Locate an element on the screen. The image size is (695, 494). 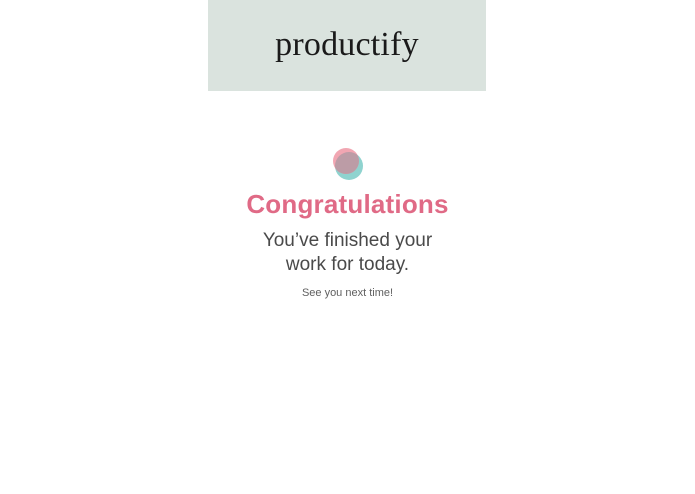
finished-message: You’ve finished your work for today. is located at coordinates (347, 253).